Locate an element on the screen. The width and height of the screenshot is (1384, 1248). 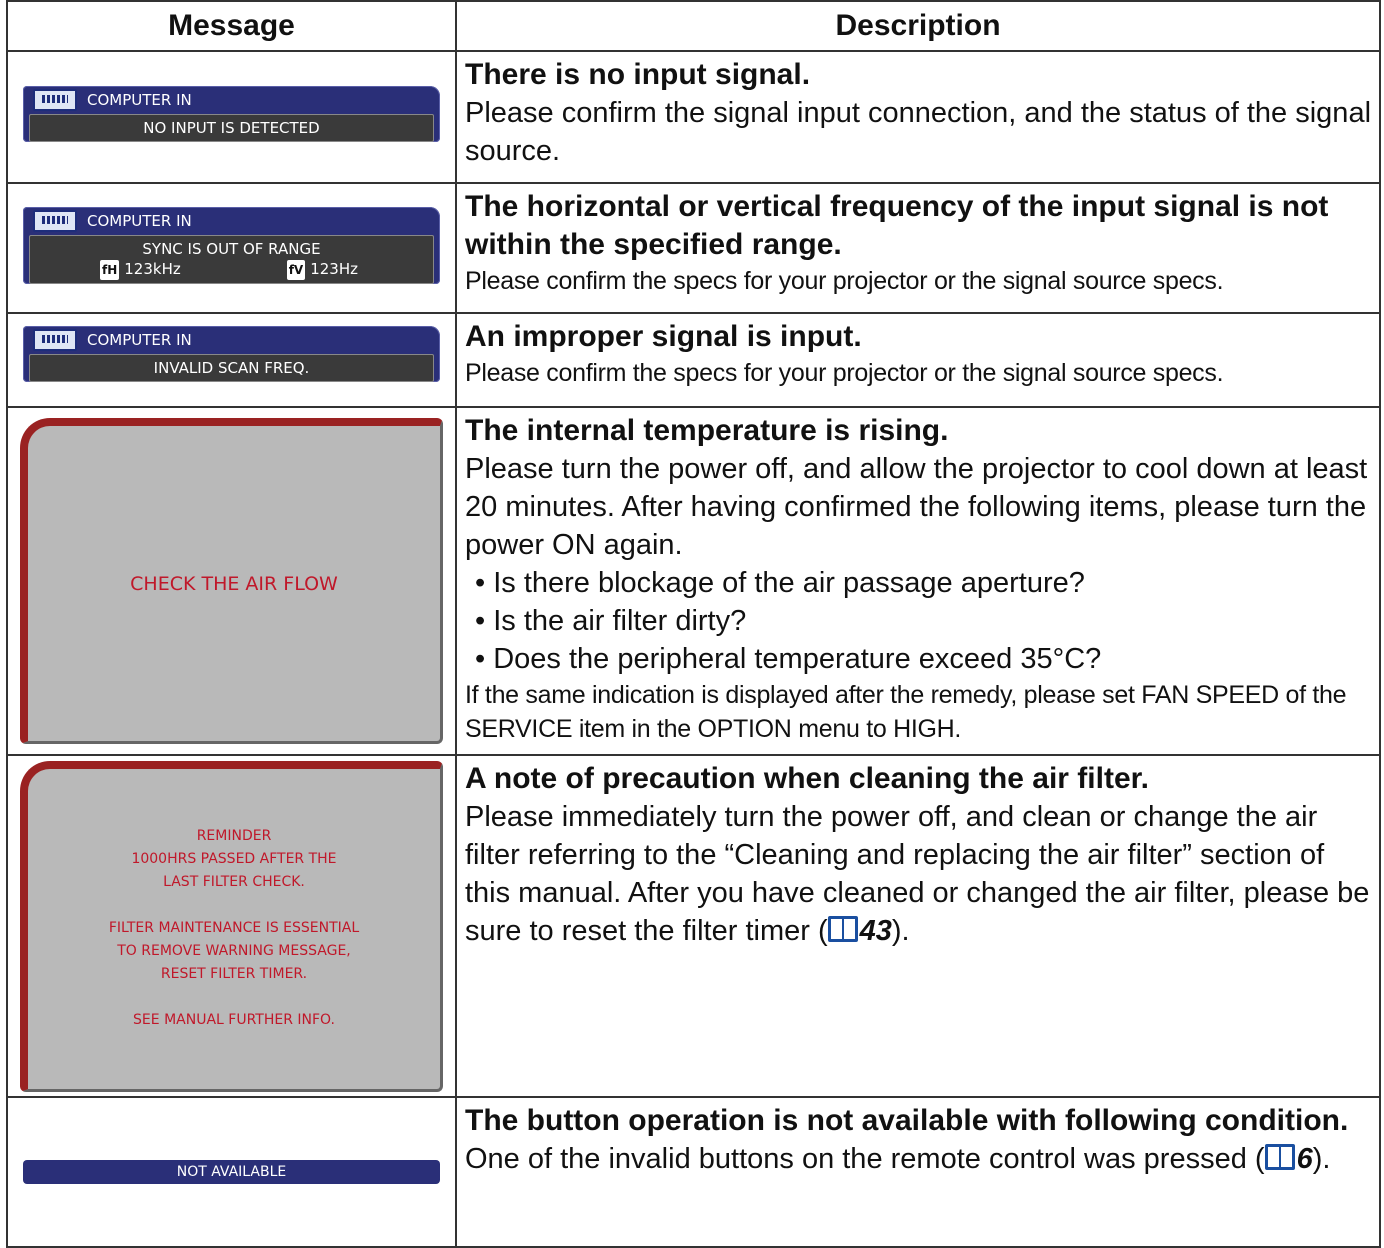
table-header-row: Message Description is located at coordinates (693, 26).